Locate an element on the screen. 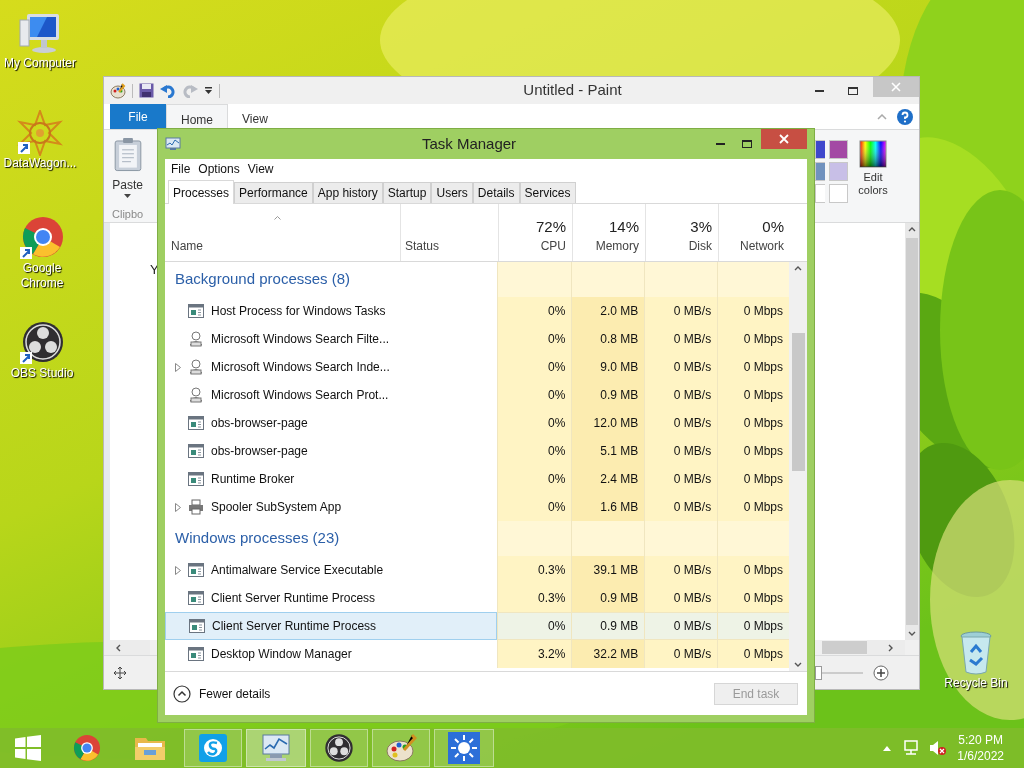  process-name-cell: Runtime Broker is located at coordinates (331, 479).